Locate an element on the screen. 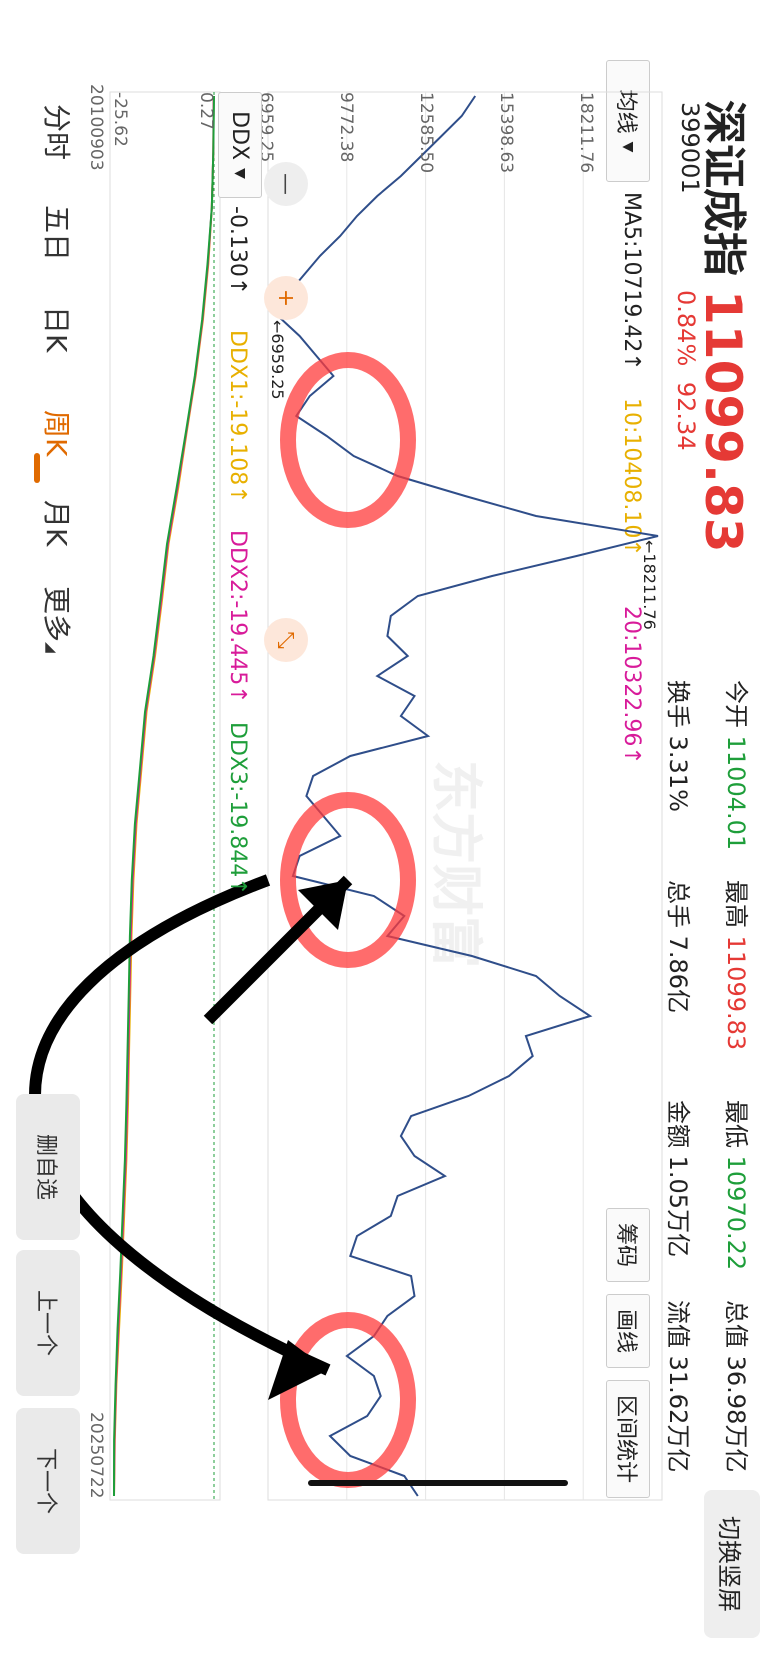  tab-intraday: 分时 is located at coordinates (58, 132).